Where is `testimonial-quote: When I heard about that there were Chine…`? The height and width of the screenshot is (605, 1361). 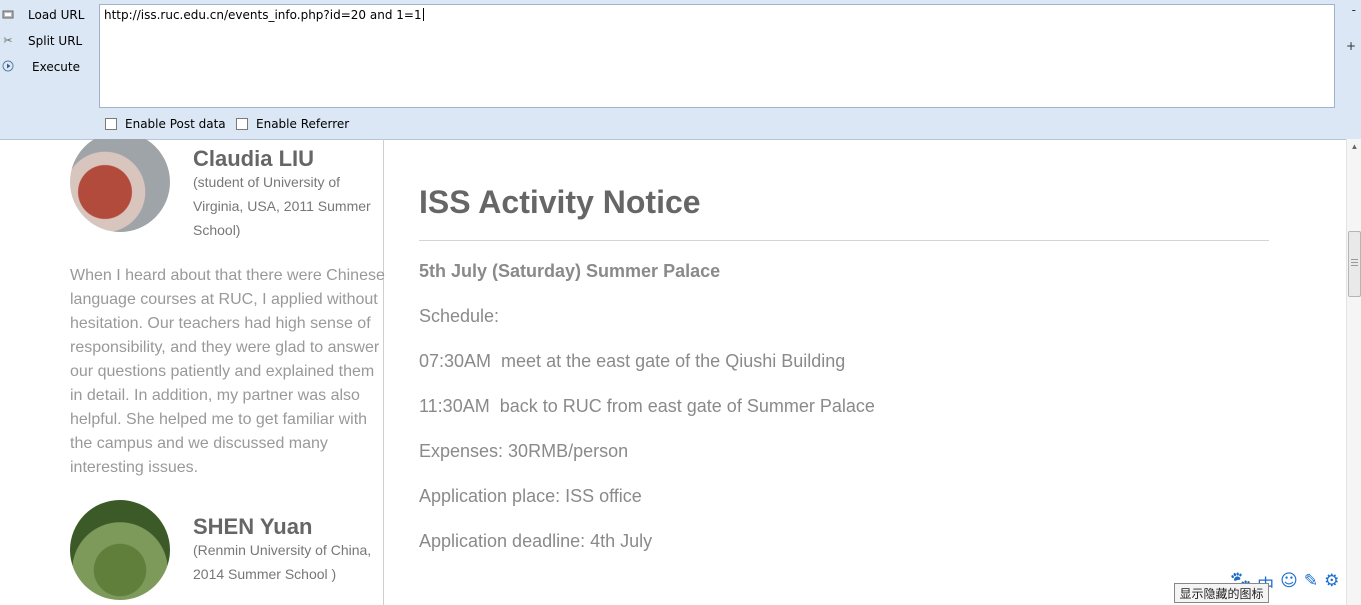 testimonial-quote: When I heard about that there were Chine… is located at coordinates (227, 371).